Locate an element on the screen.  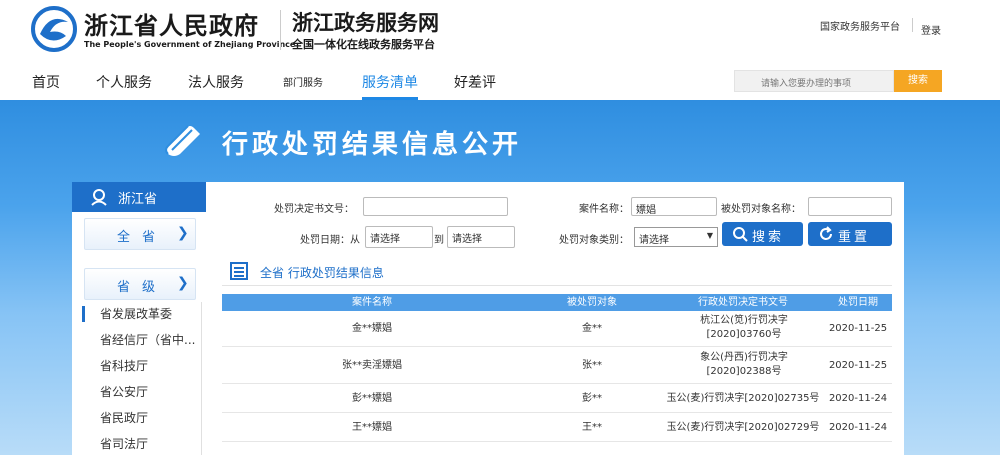
decision-no-input is located at coordinates (435, 206).